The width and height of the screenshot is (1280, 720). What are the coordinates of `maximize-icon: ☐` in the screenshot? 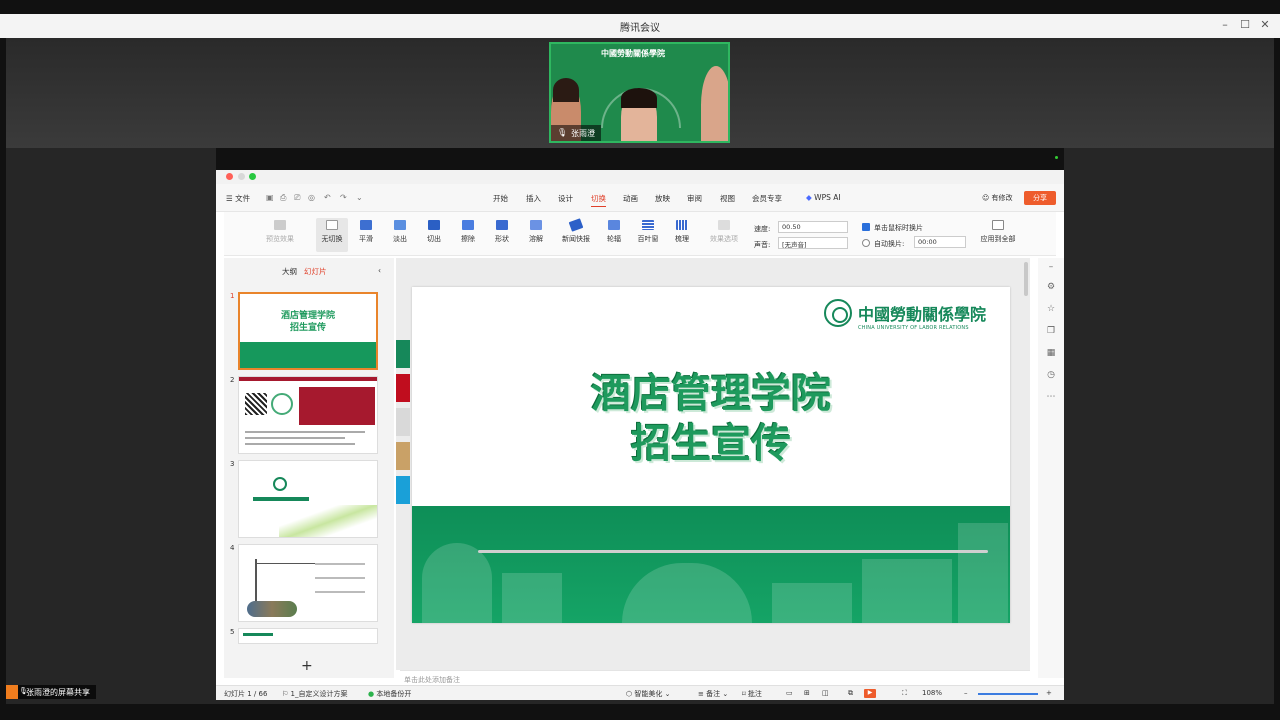 It's located at (1245, 24).